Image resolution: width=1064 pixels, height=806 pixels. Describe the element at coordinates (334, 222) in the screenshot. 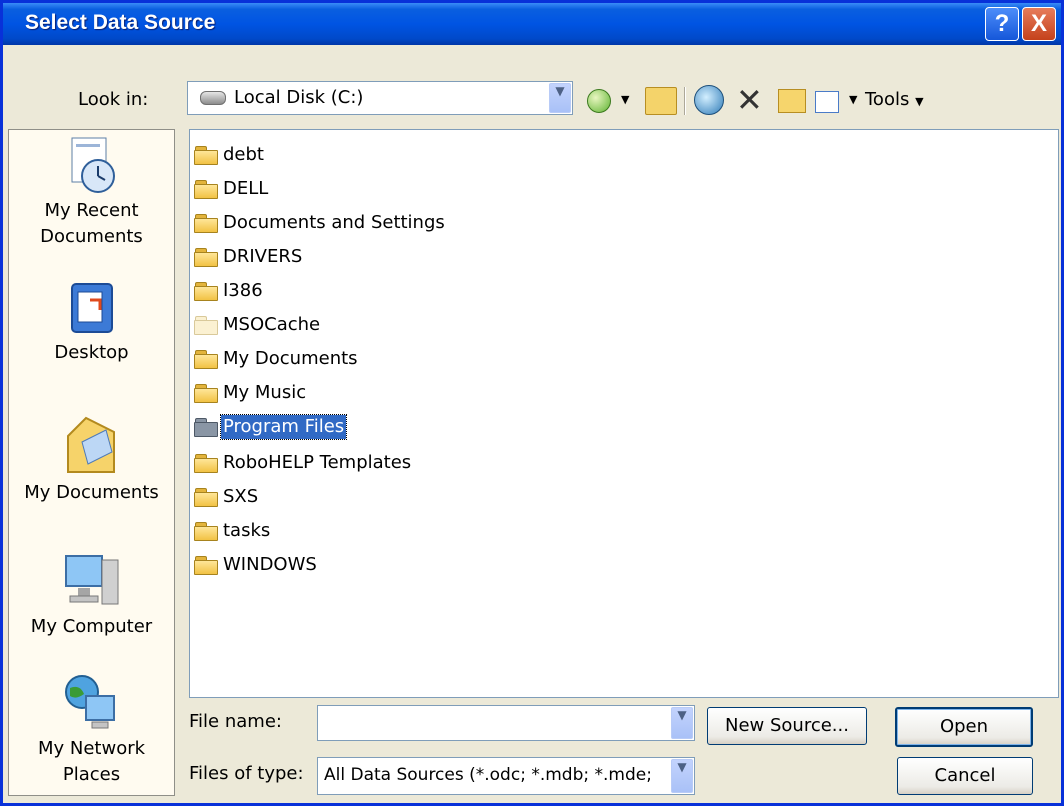

I see `file-name: Documents and Settings` at that location.